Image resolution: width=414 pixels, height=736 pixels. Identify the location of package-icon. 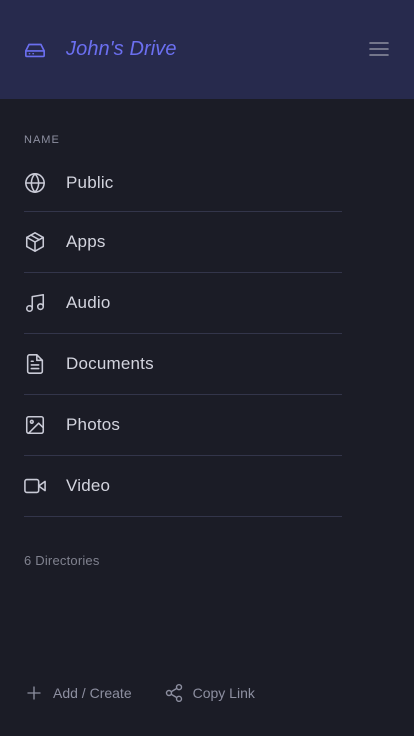
(35, 242).